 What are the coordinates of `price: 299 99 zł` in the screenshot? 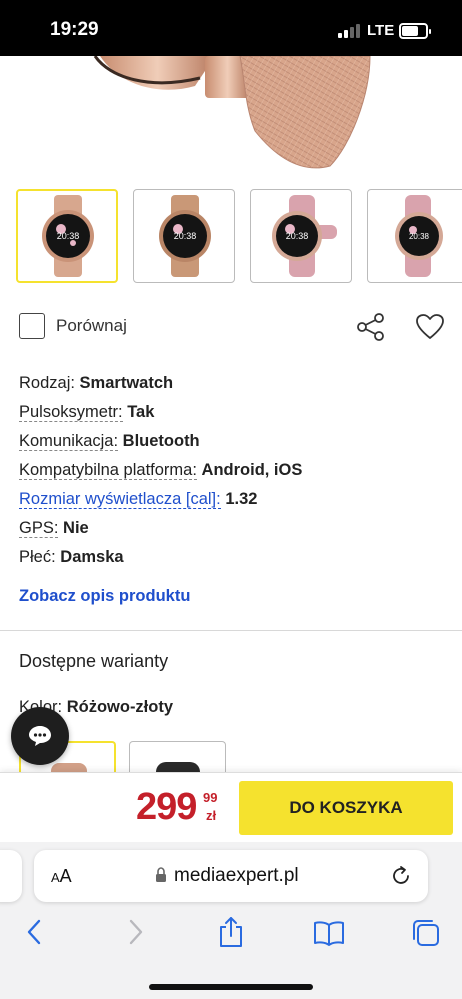 It's located at (176, 807).